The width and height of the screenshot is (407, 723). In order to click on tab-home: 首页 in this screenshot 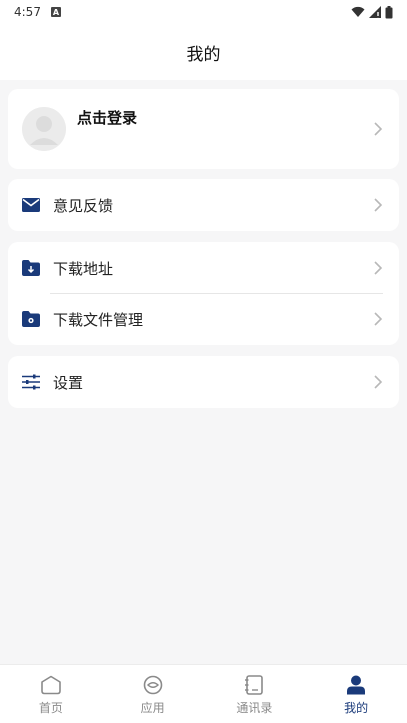, I will do `click(51, 694)`.